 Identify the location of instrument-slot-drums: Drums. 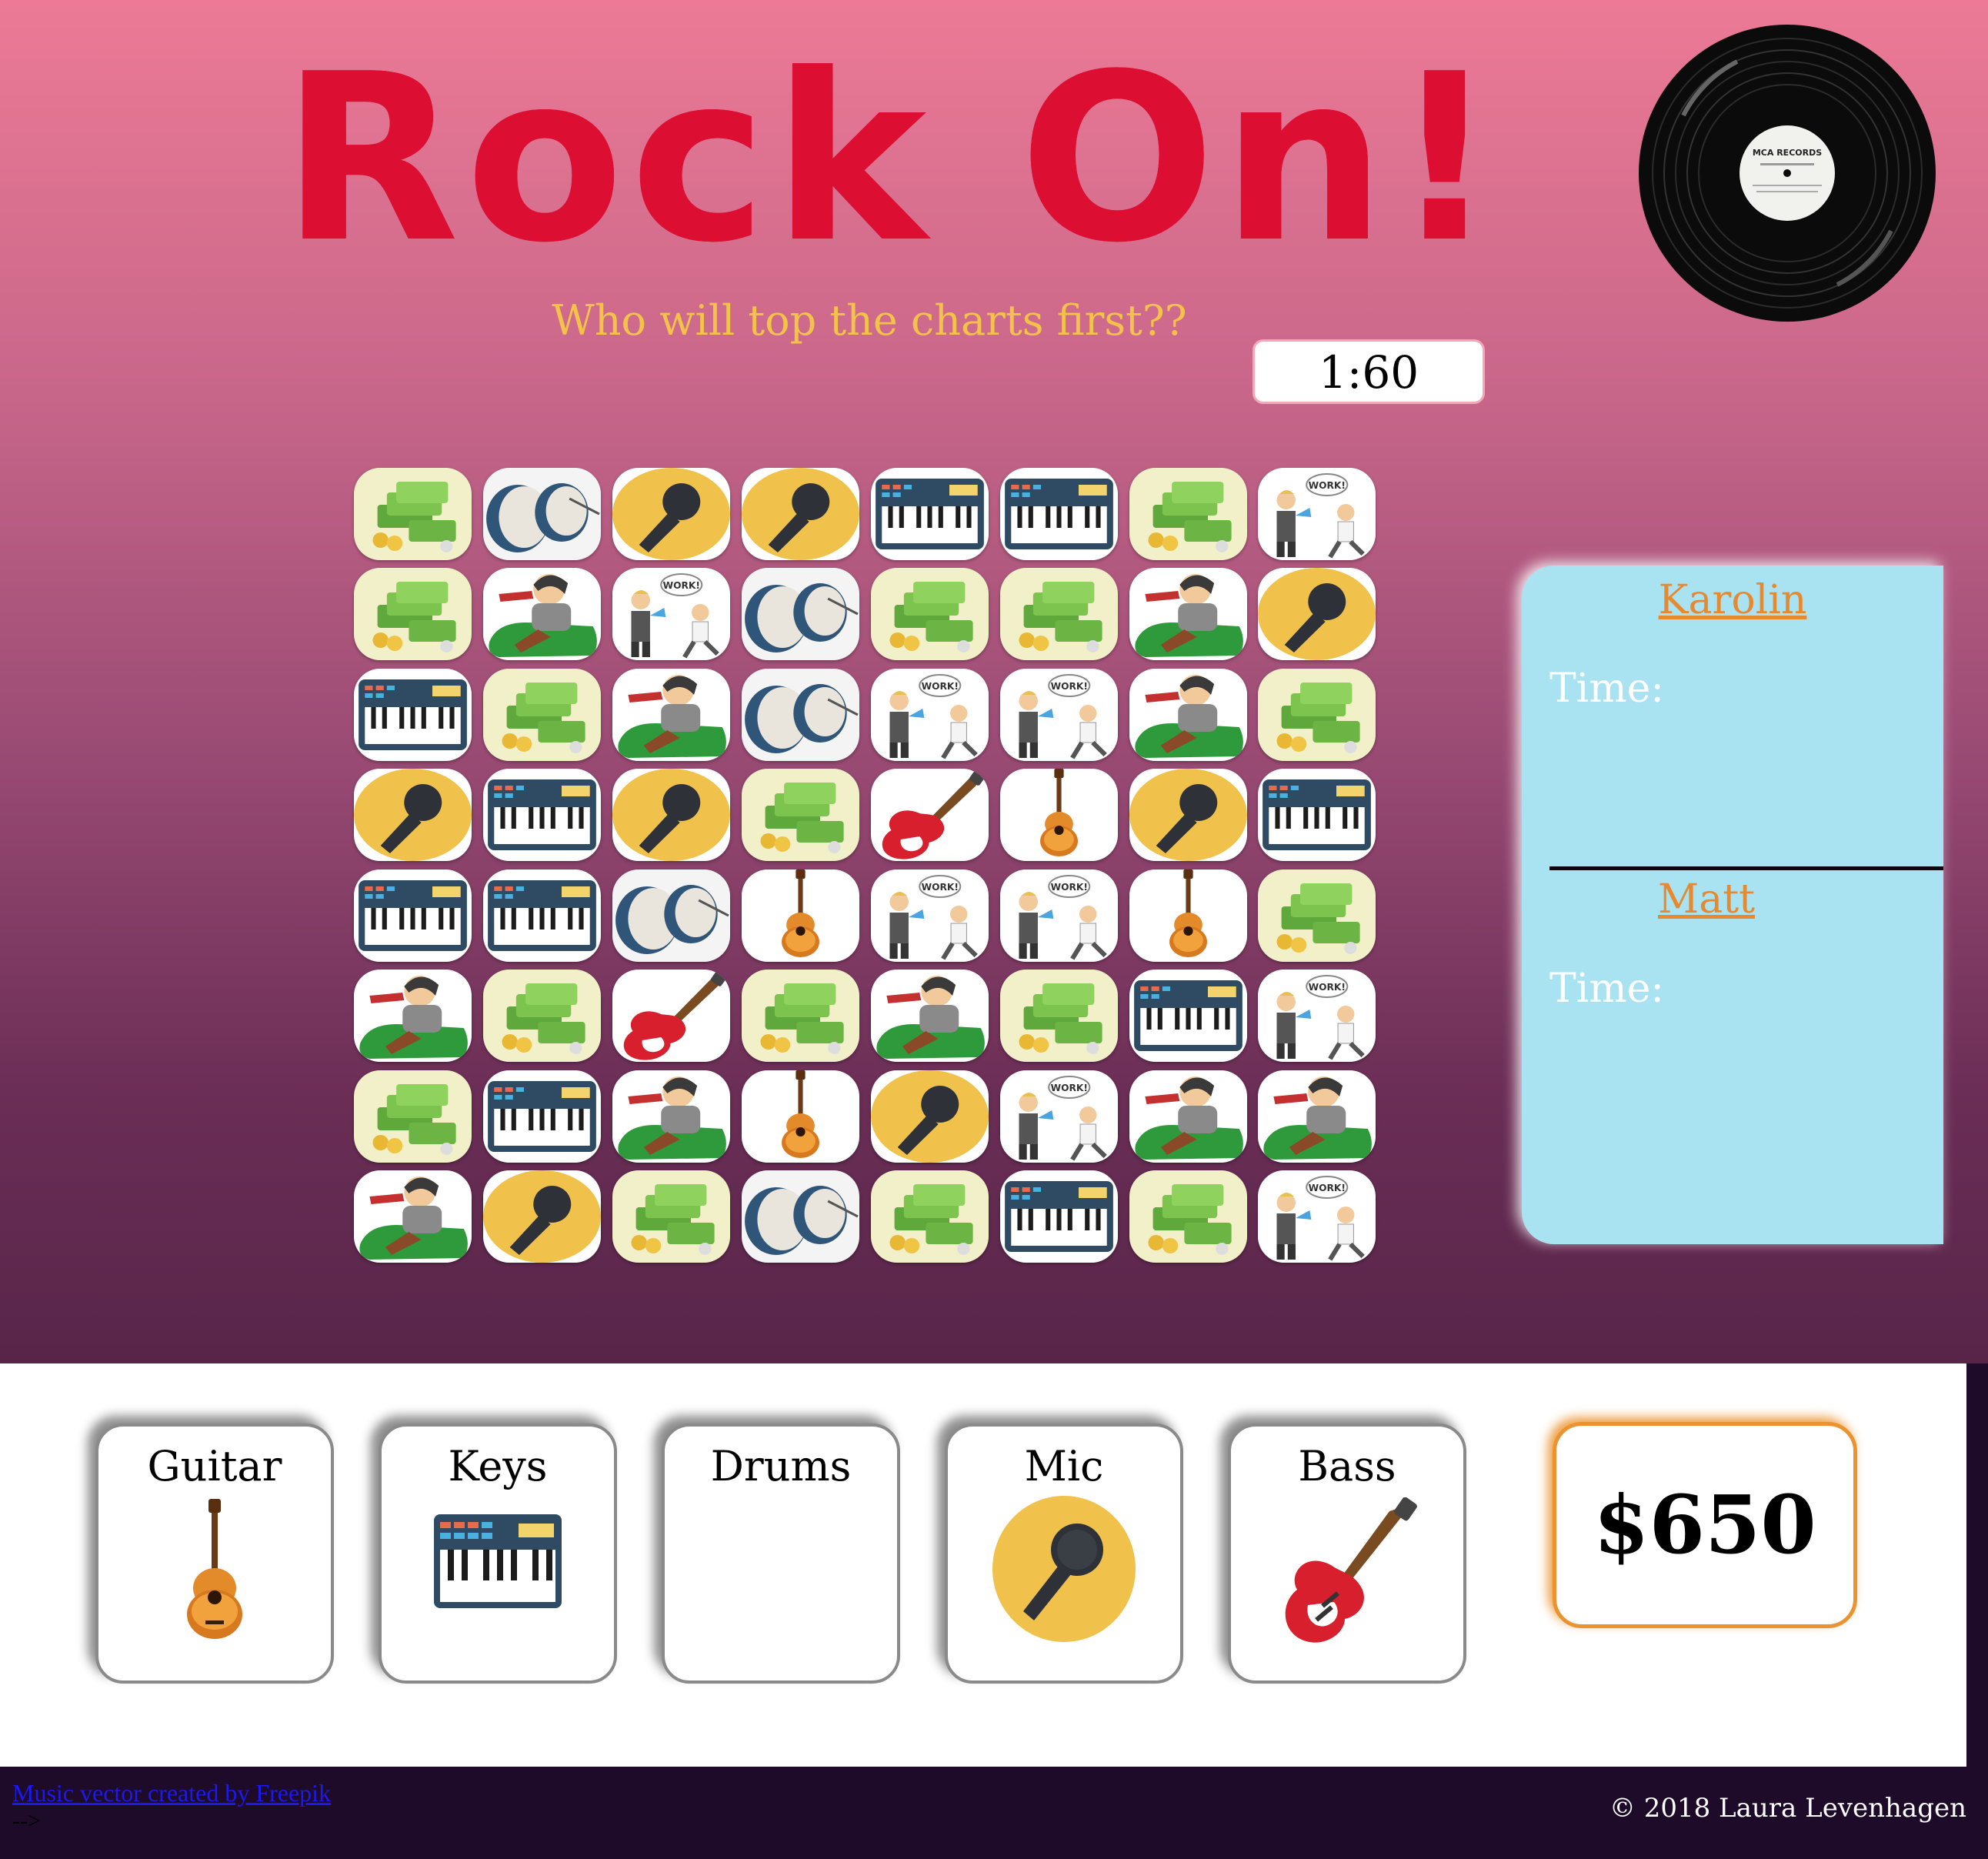
(781, 1553).